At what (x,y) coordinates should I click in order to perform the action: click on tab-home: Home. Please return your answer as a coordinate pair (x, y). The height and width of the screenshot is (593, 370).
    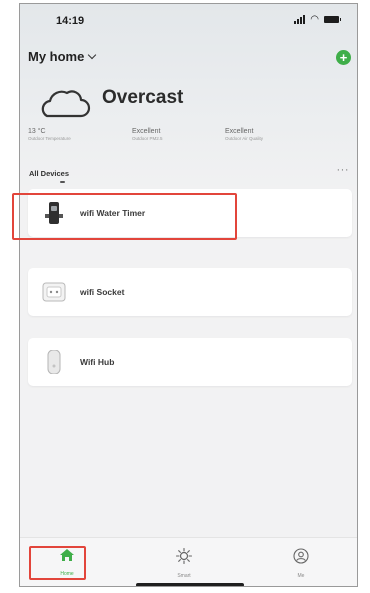
    Looking at the image, I should click on (67, 562).